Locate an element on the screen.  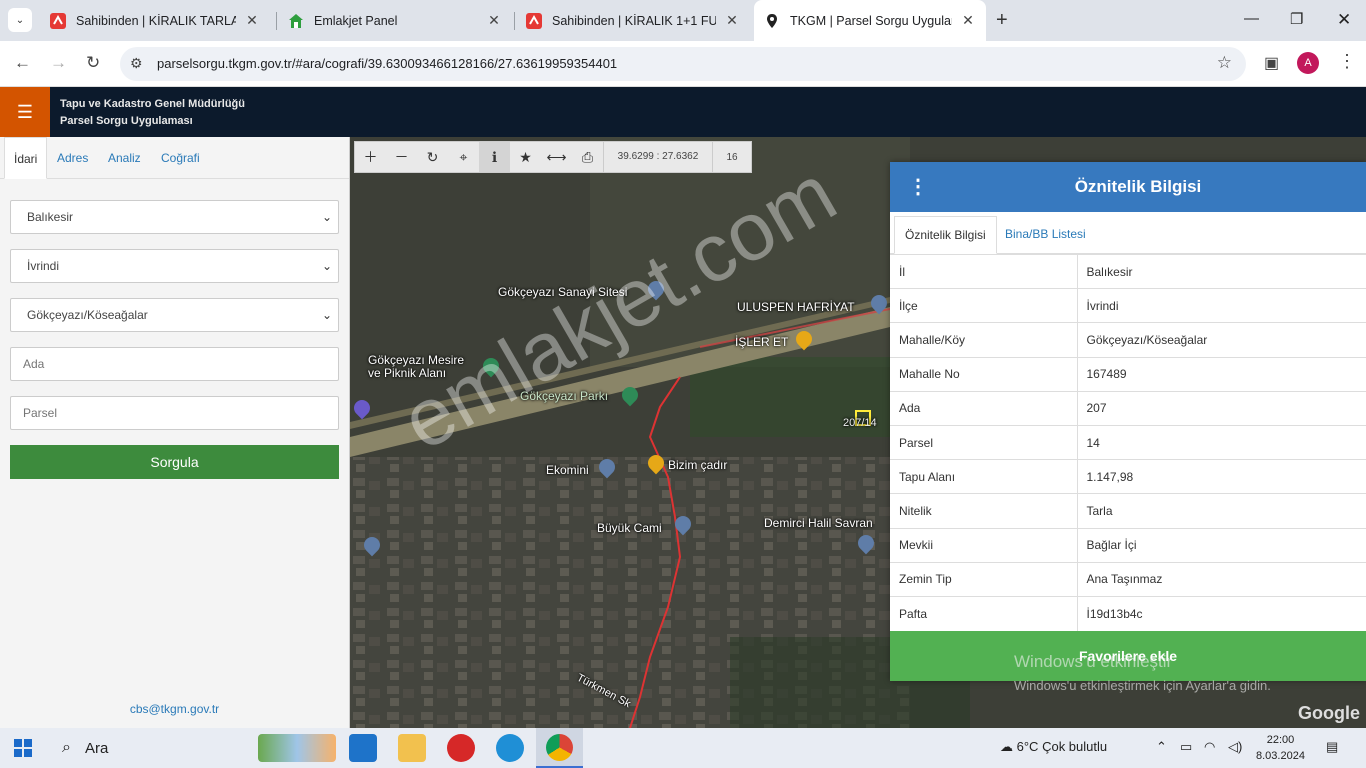
map-label: Büyük Cami is located at coordinates (629, 528).